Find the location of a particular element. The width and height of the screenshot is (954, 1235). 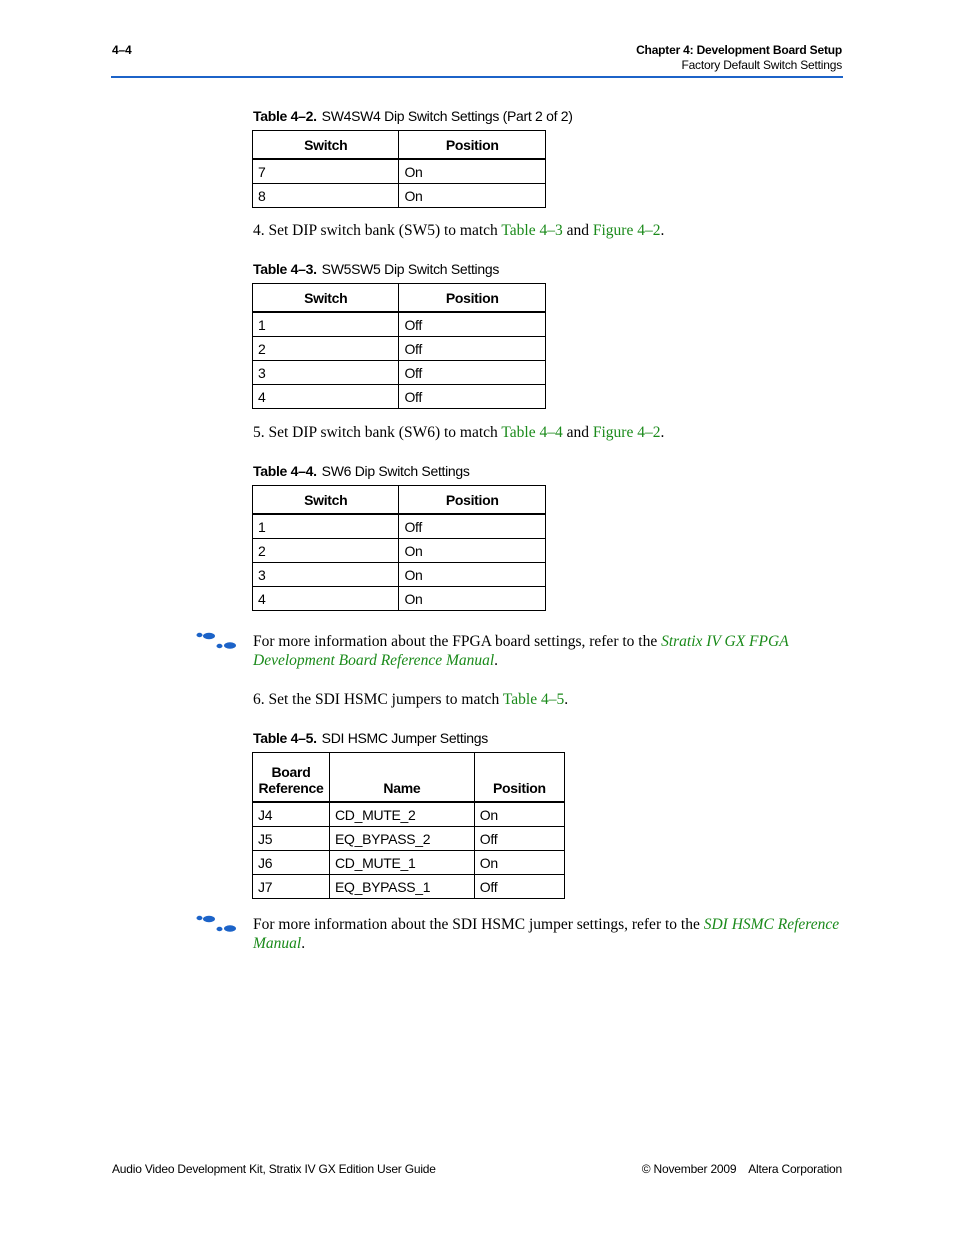

table-row: J6 CD_MUTE_1 On is located at coordinates (409, 862).